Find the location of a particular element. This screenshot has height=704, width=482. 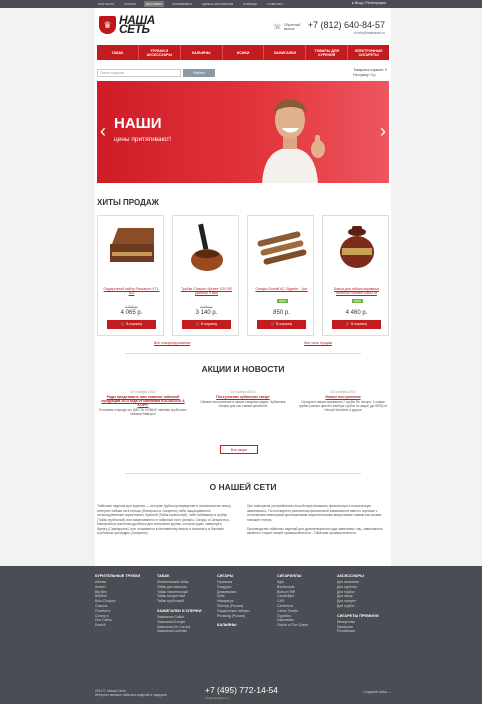

footer-heading: КУРИТЕЛЬНЫЕ ТРУБКИ is located at coordinates (117, 576).